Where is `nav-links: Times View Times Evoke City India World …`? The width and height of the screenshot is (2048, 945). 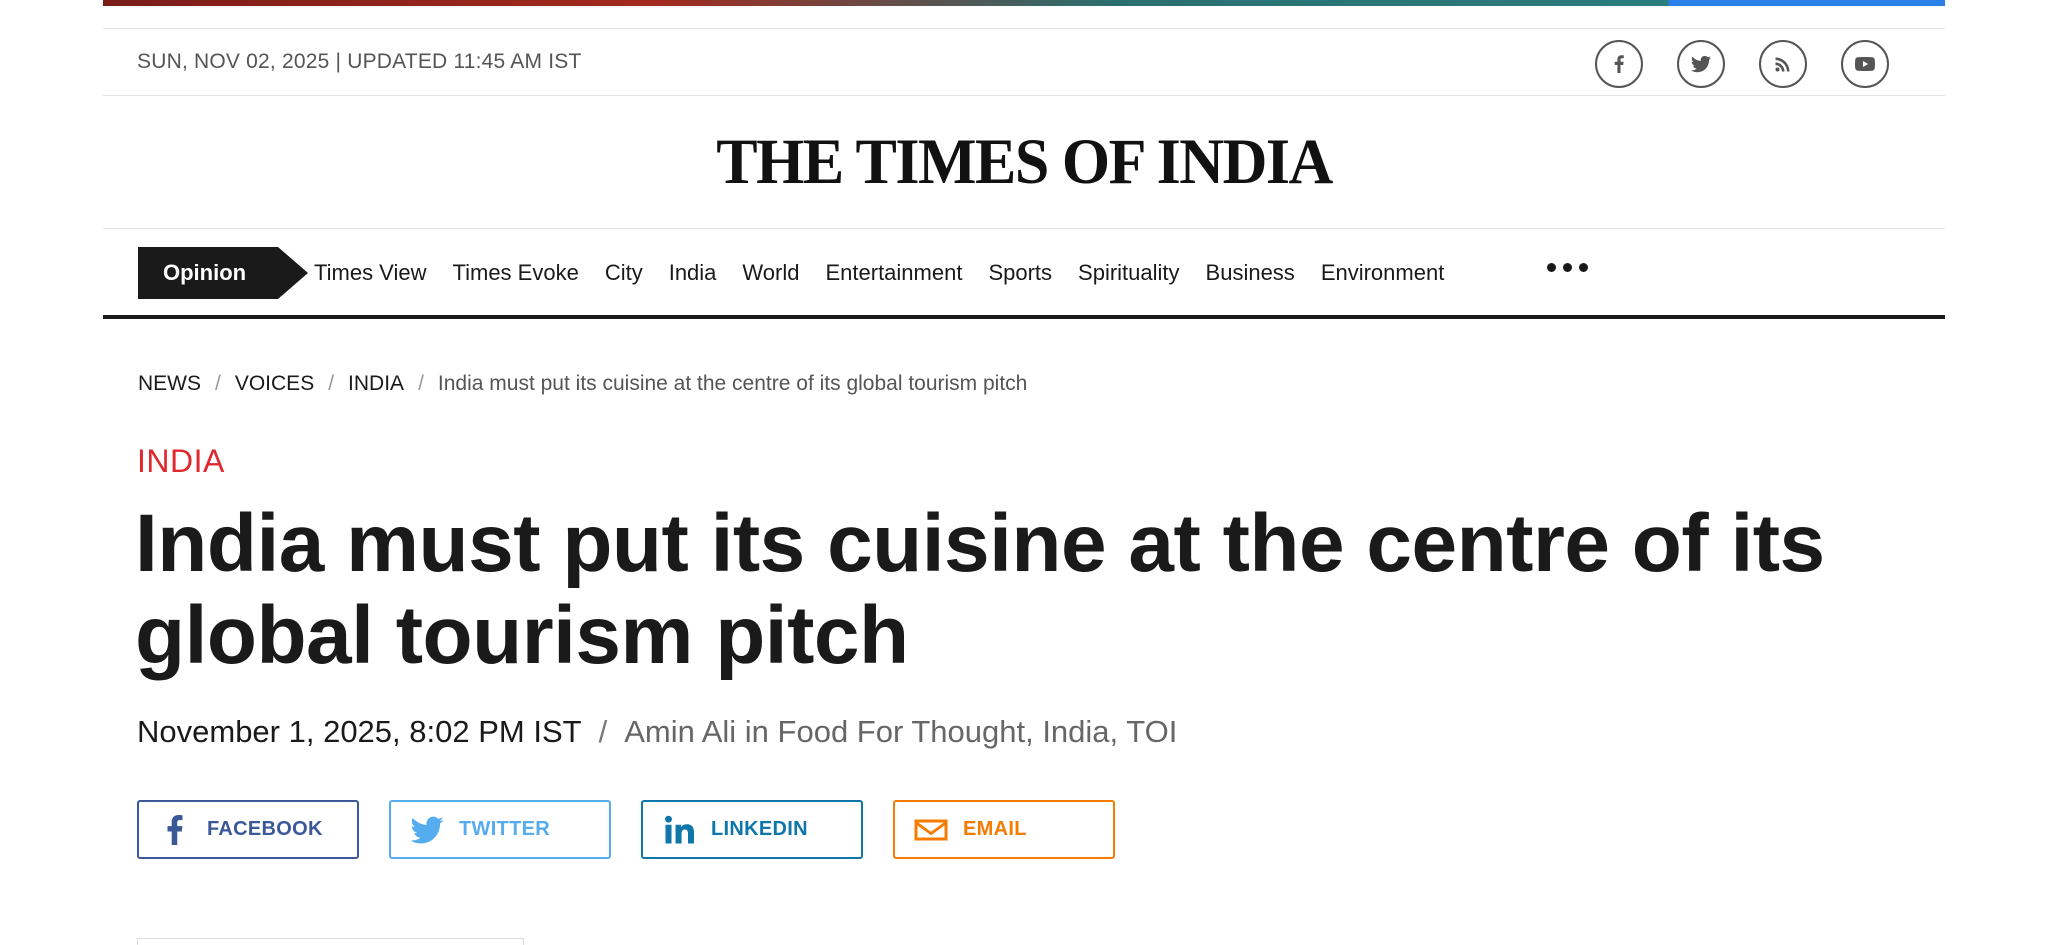 nav-links: Times View Times Evoke City India World … is located at coordinates (892, 273).